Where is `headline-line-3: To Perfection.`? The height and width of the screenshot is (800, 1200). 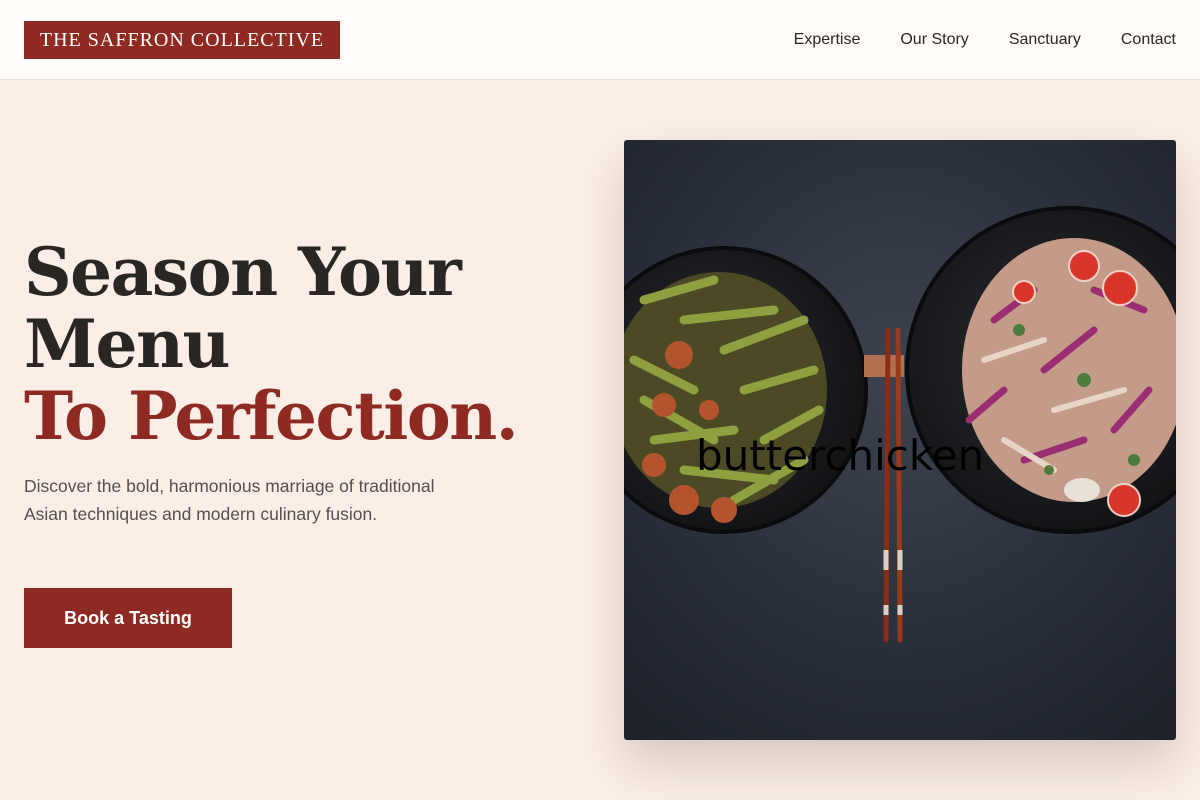 headline-line-3: To Perfection. is located at coordinates (271, 416).